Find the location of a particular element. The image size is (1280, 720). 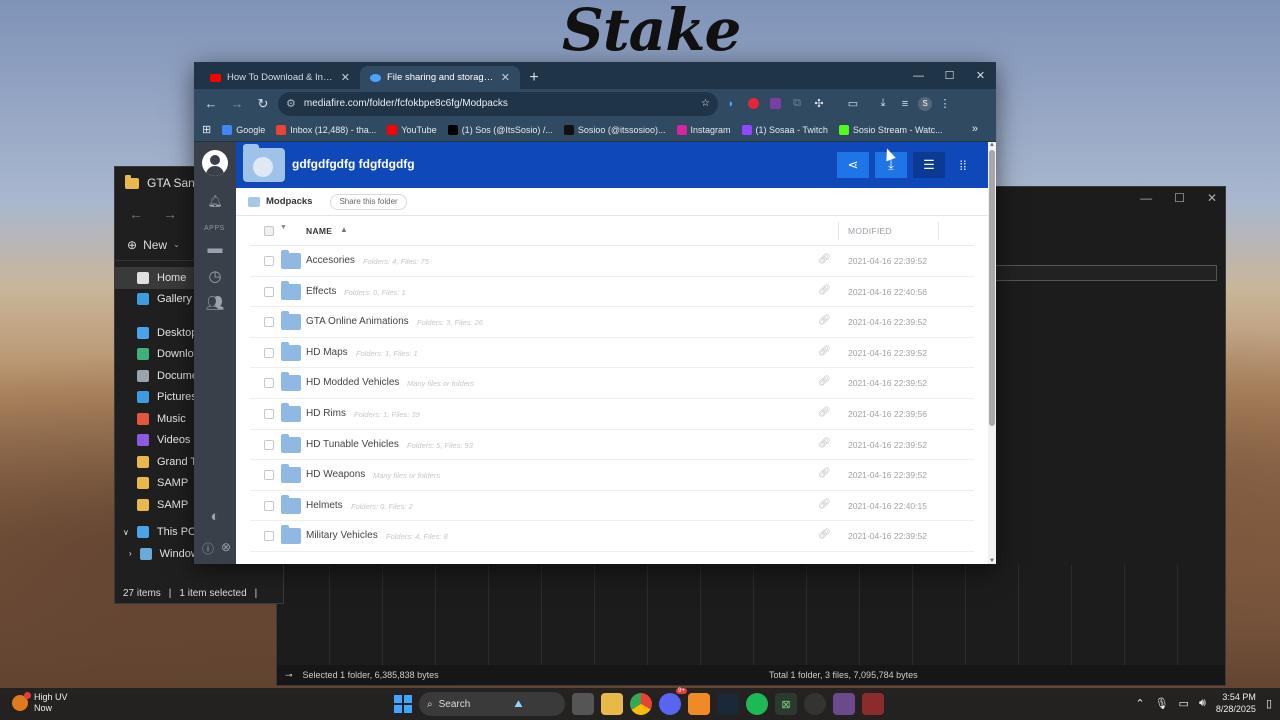

info-icon: ⓘ is located at coordinates (208, 549).